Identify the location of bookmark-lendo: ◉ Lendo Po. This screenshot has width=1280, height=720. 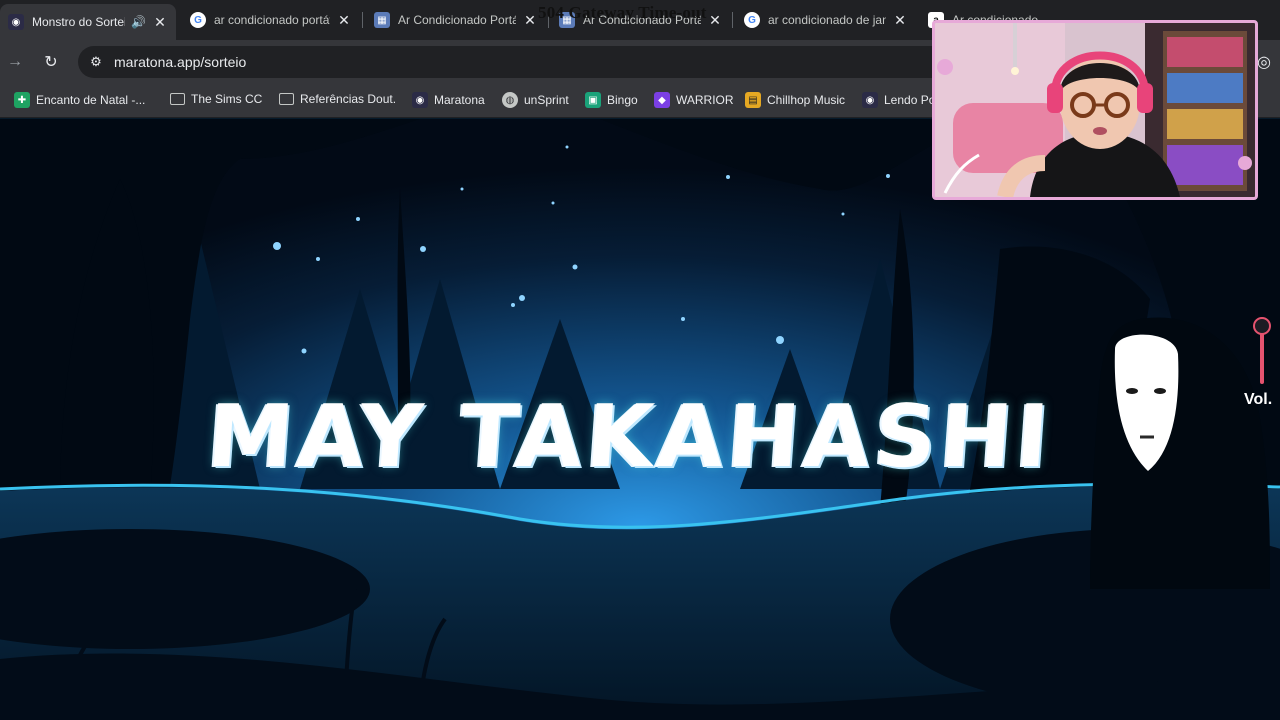
(898, 100).